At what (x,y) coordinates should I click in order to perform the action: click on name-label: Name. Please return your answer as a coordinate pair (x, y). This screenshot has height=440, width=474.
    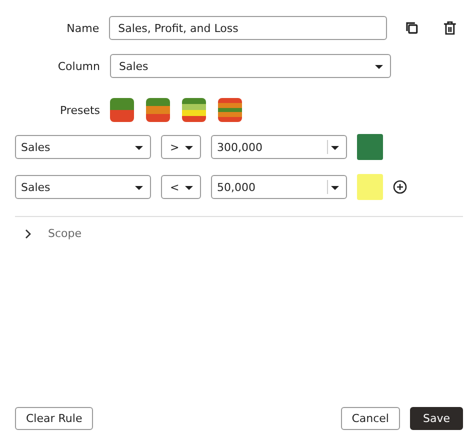
    Looking at the image, I should click on (83, 28).